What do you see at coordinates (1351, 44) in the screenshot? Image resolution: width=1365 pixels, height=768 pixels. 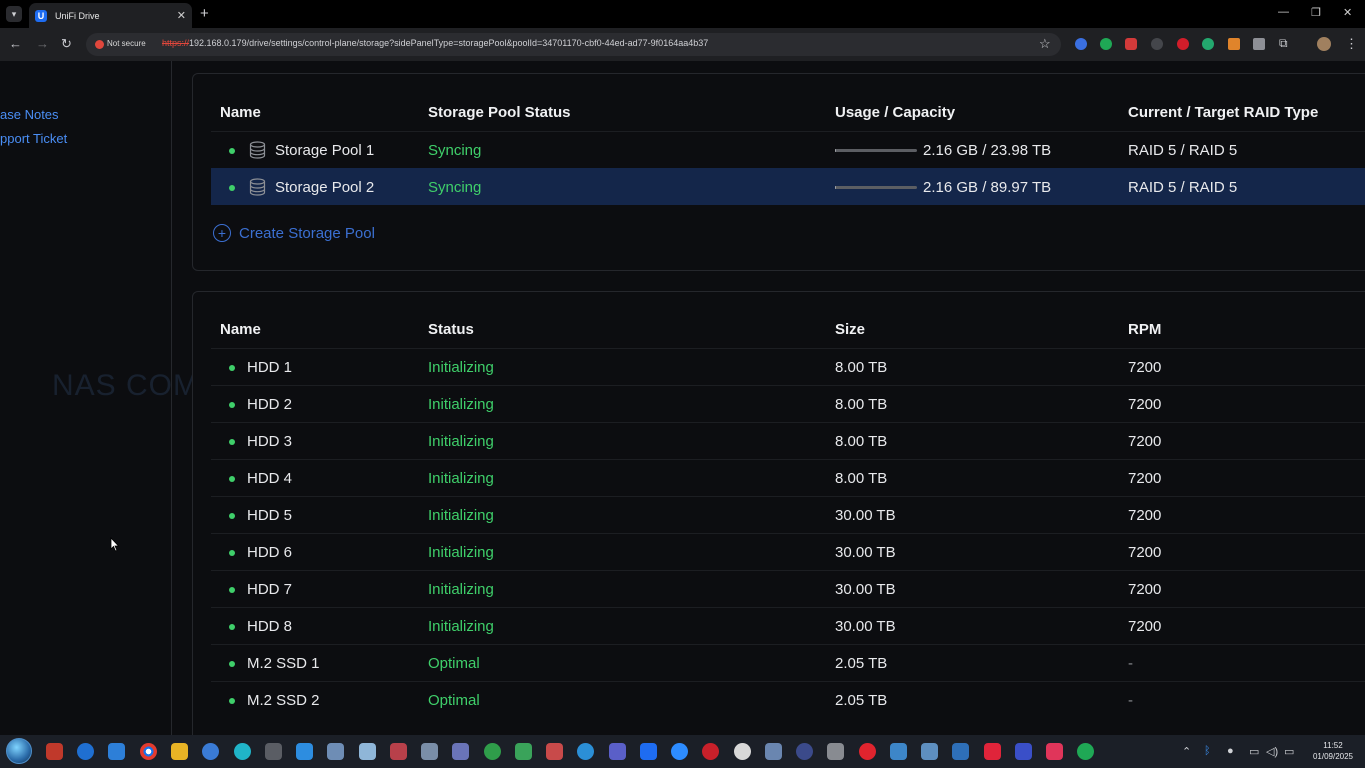 I see `browser-menu-icon: ⋮` at bounding box center [1351, 44].